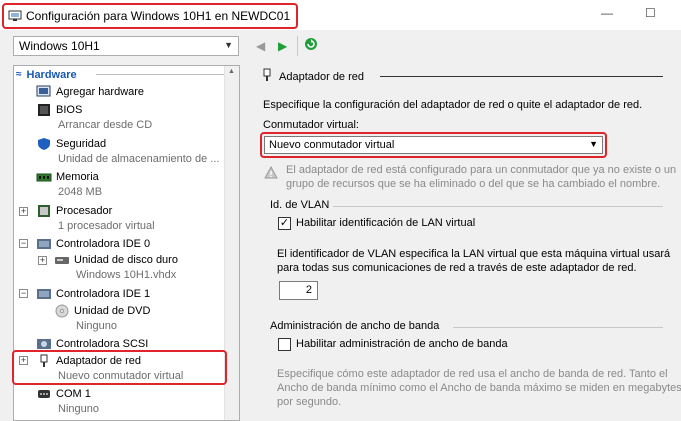  What do you see at coordinates (498, 206) in the screenshot?
I see `vlan-group-line` at bounding box center [498, 206].